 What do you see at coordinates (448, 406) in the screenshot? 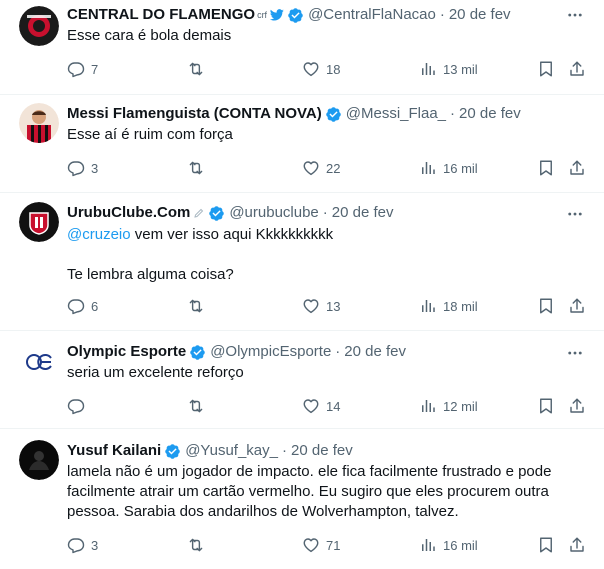
I see `views-button: 12 mil` at bounding box center [448, 406].